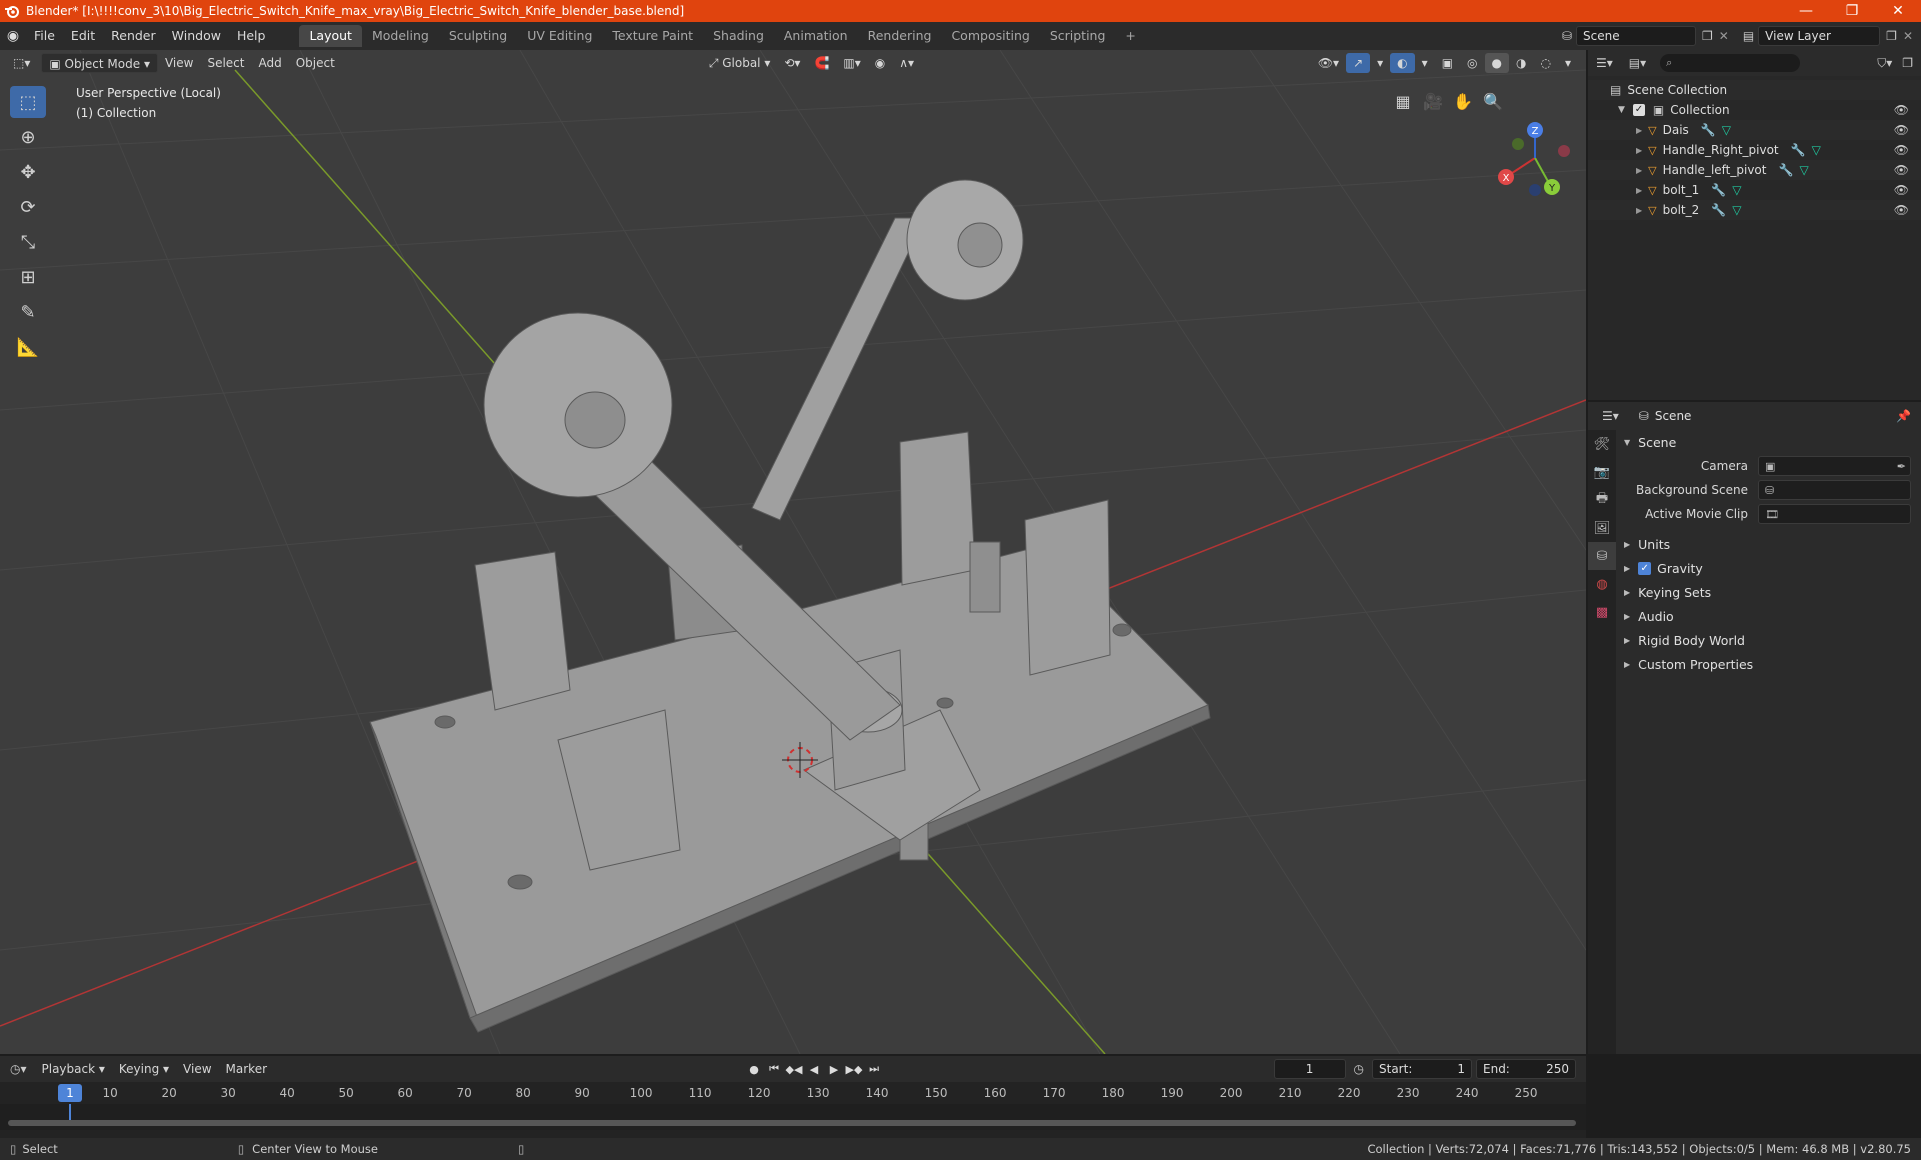 The height and width of the screenshot is (1160, 1921). Describe the element at coordinates (1328, 63) in the screenshot. I see `visibility-icon: 👁▾` at that location.